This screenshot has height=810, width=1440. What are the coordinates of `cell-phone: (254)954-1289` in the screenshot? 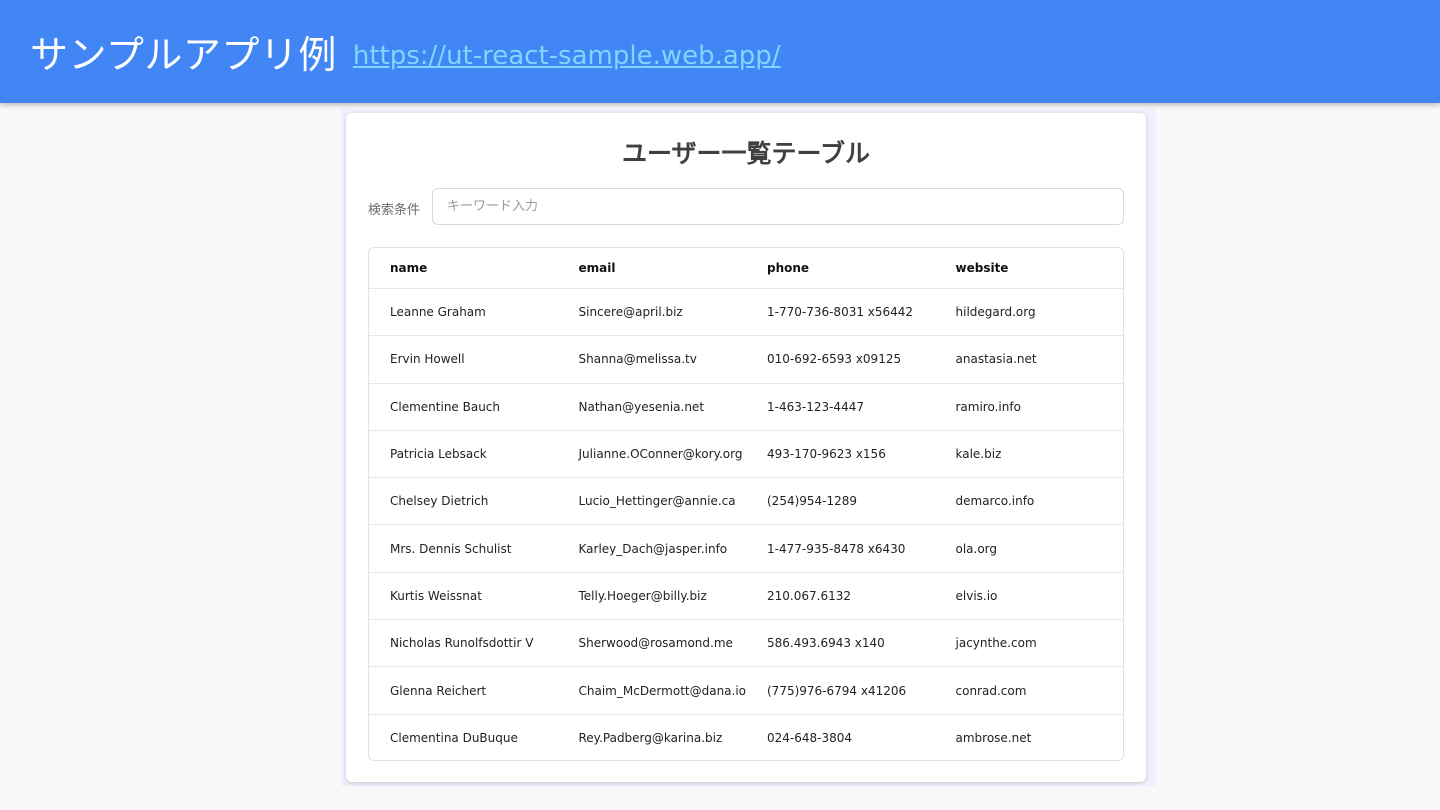 It's located at (812, 501).